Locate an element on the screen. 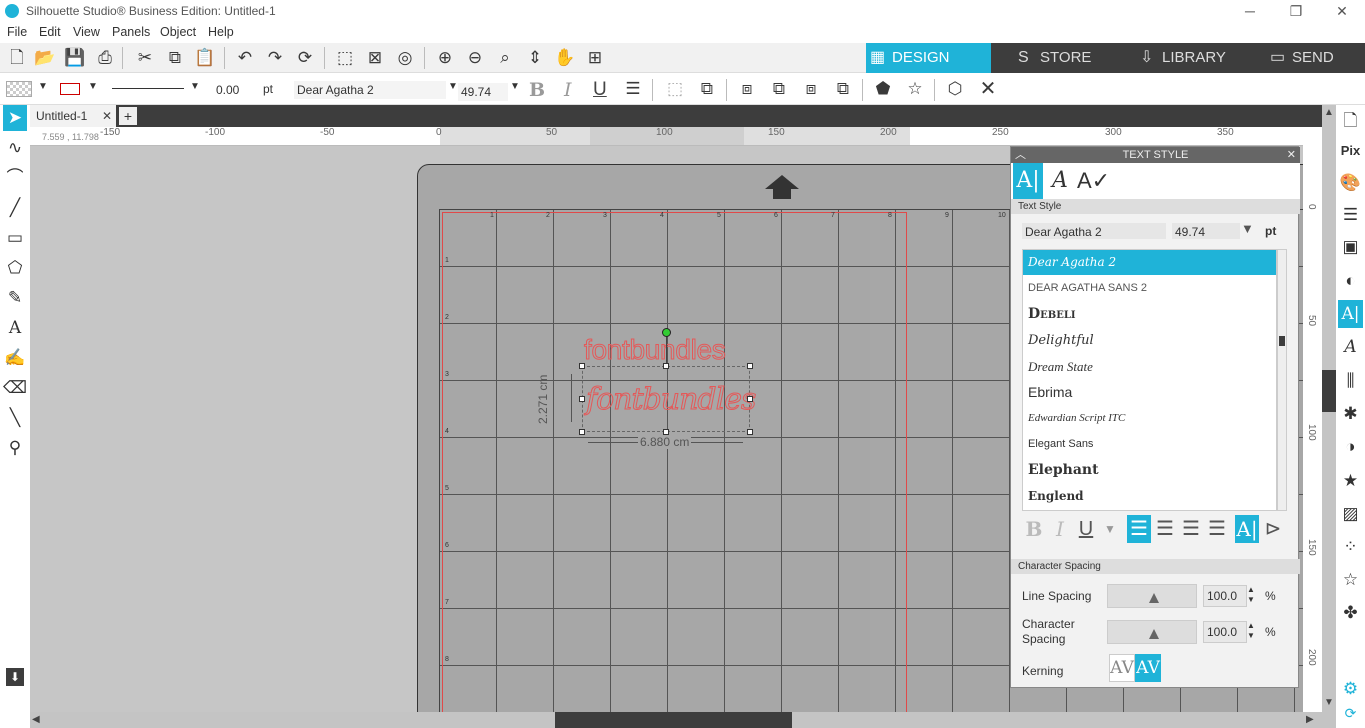 The height and width of the screenshot is (728, 1365). sync-icon: ⟳ is located at coordinates (1350, 713).